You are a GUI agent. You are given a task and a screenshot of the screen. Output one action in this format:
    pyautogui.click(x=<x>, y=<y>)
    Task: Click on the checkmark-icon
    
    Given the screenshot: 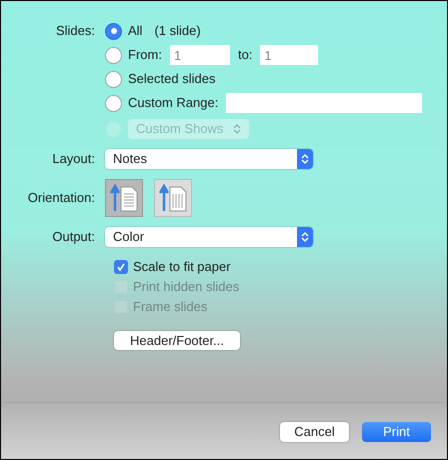 What is the action you would take?
    pyautogui.click(x=121, y=267)
    